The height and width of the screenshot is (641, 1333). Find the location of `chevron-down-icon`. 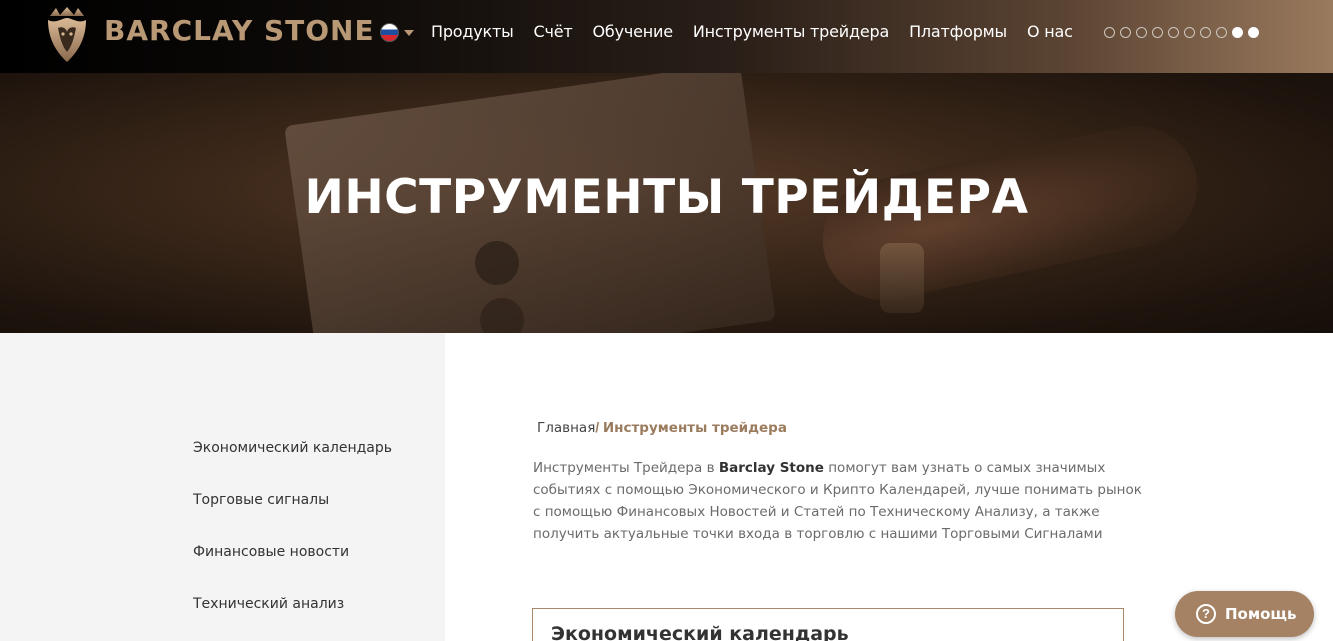

chevron-down-icon is located at coordinates (409, 33).